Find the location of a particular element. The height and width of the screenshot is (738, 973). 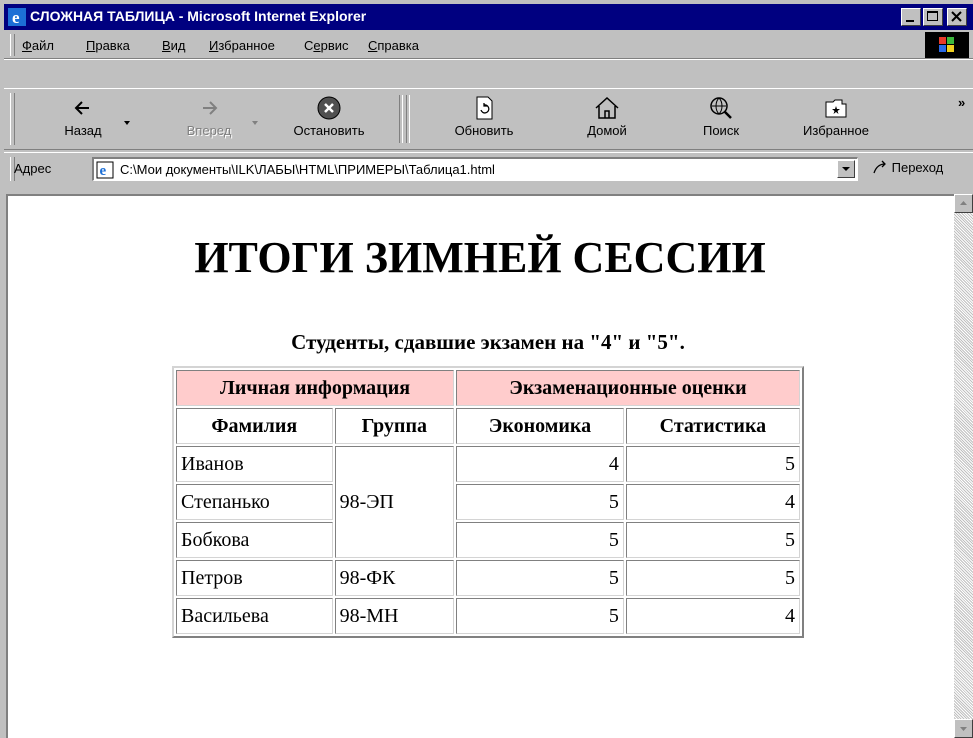

menu-divider is located at coordinates (488, 59).